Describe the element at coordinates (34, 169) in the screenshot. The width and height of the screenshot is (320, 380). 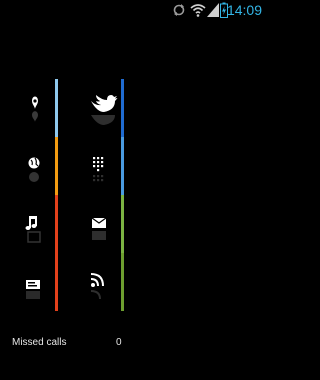
I see `globe-icon` at that location.